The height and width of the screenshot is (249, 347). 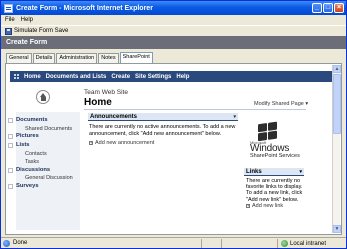 I want to click on add-new-announcement-link: + Add new announcement, so click(x=121, y=143).